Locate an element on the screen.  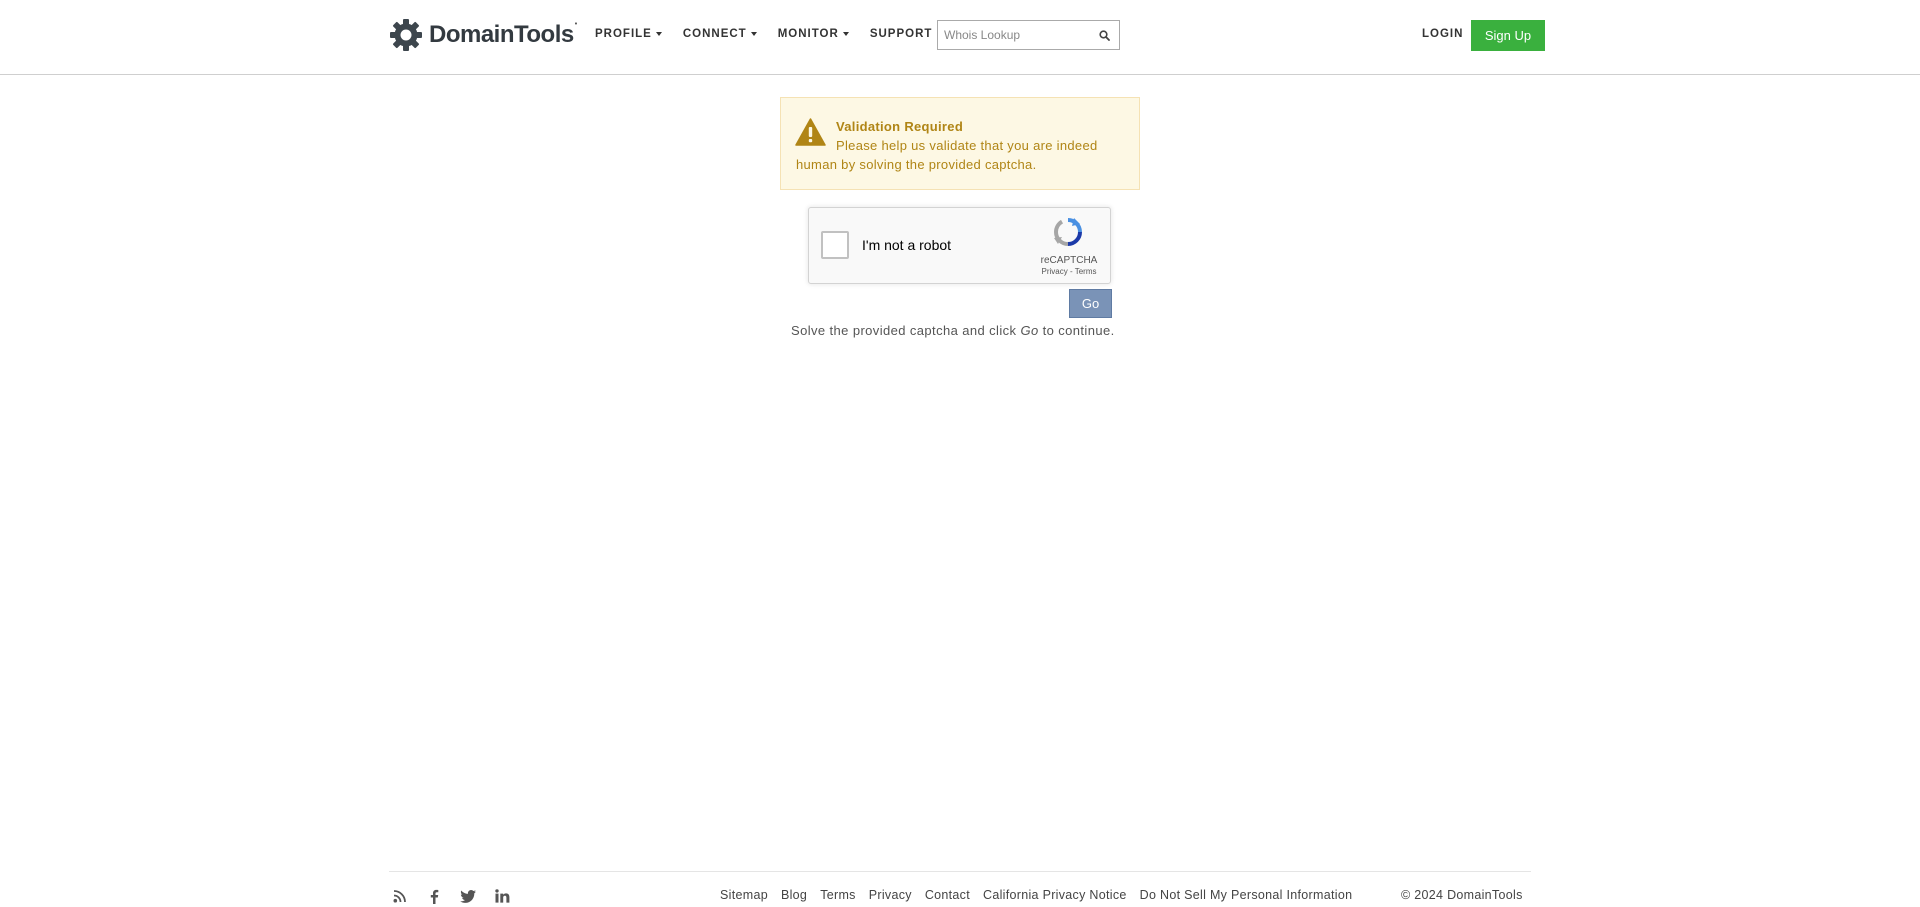
domaintools-logo: DomainTools• is located at coordinates (483, 35).